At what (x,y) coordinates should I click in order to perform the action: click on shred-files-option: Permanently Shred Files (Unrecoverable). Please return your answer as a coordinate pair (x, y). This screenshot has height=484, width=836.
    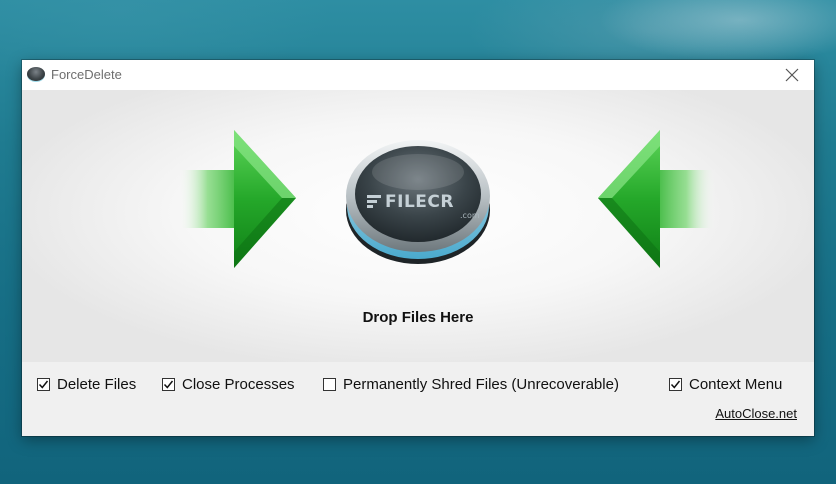
    Looking at the image, I should click on (471, 384).